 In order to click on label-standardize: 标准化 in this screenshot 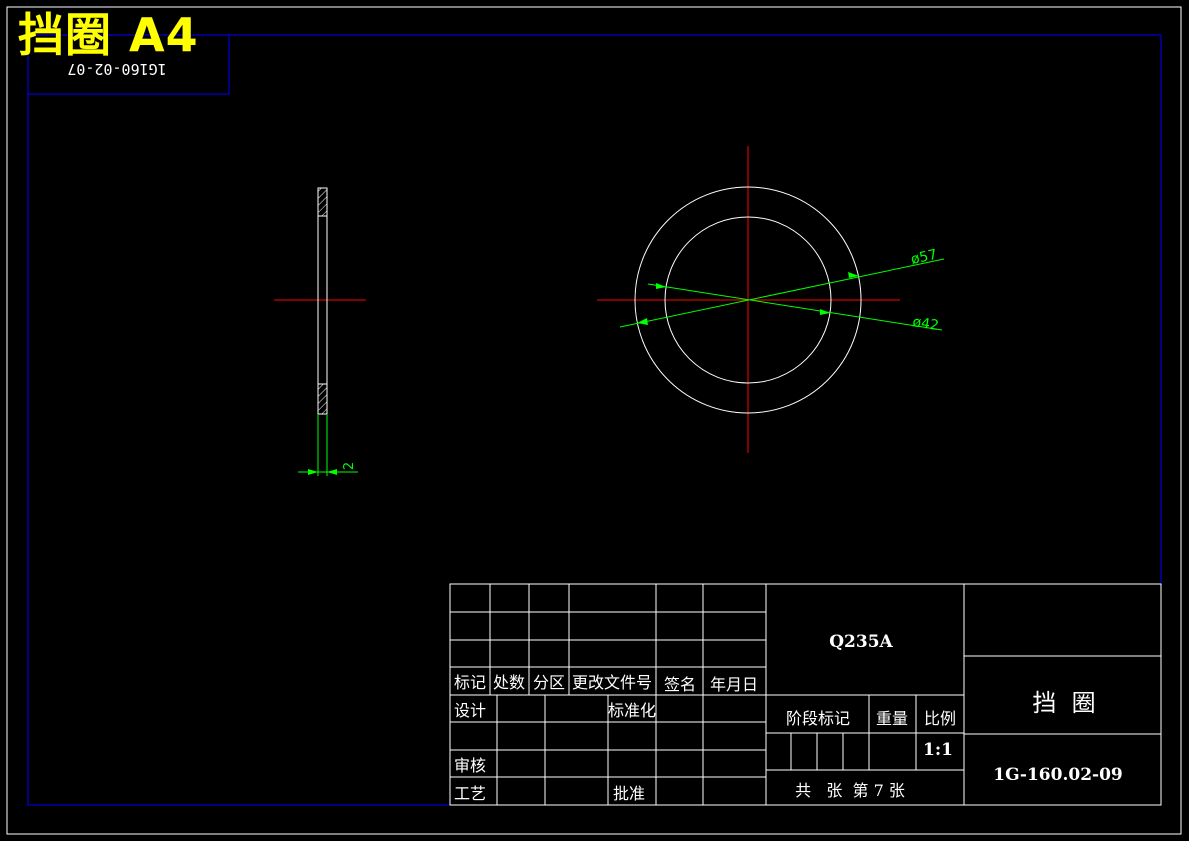, I will do `click(632, 710)`.